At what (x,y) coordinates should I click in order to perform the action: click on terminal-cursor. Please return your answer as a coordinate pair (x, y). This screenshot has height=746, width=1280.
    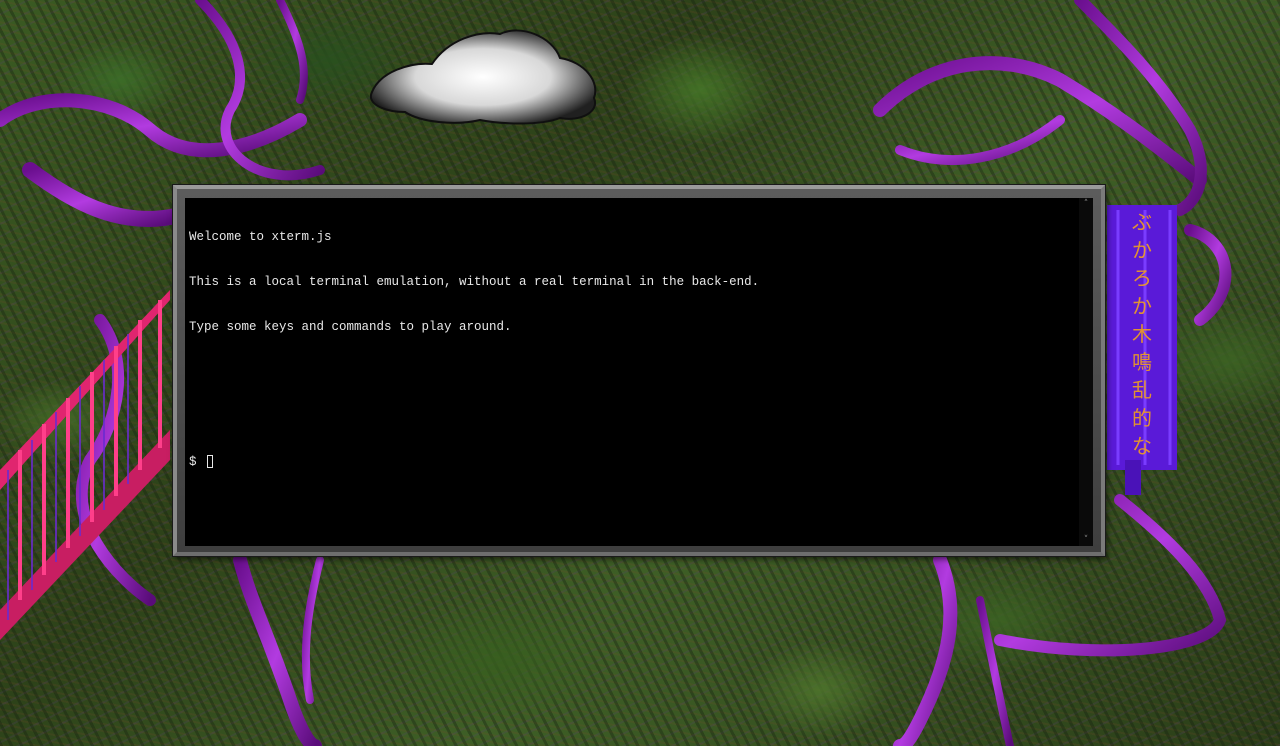
    Looking at the image, I should click on (210, 461).